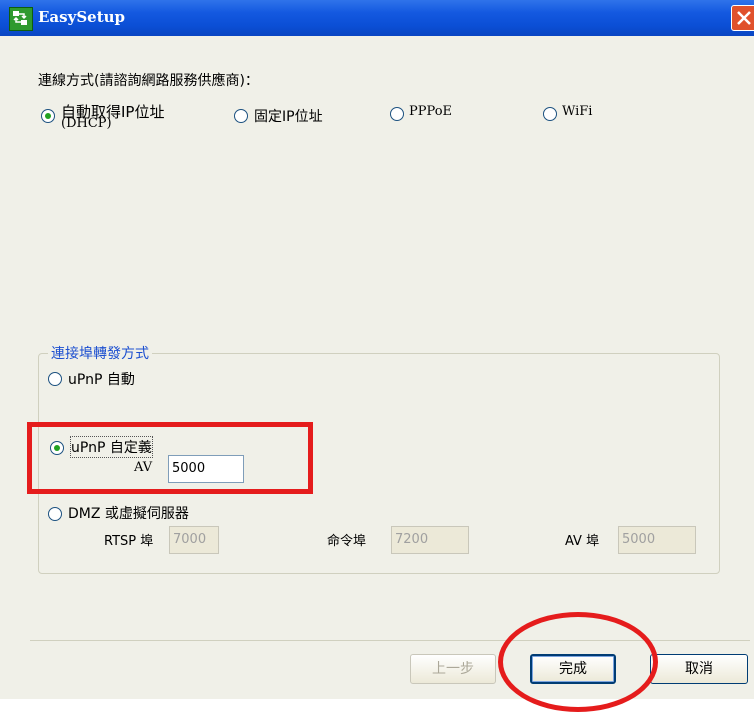 The height and width of the screenshot is (712, 754). Describe the element at coordinates (577, 111) in the screenshot. I see `radio-wifi-label: WiFi` at that location.